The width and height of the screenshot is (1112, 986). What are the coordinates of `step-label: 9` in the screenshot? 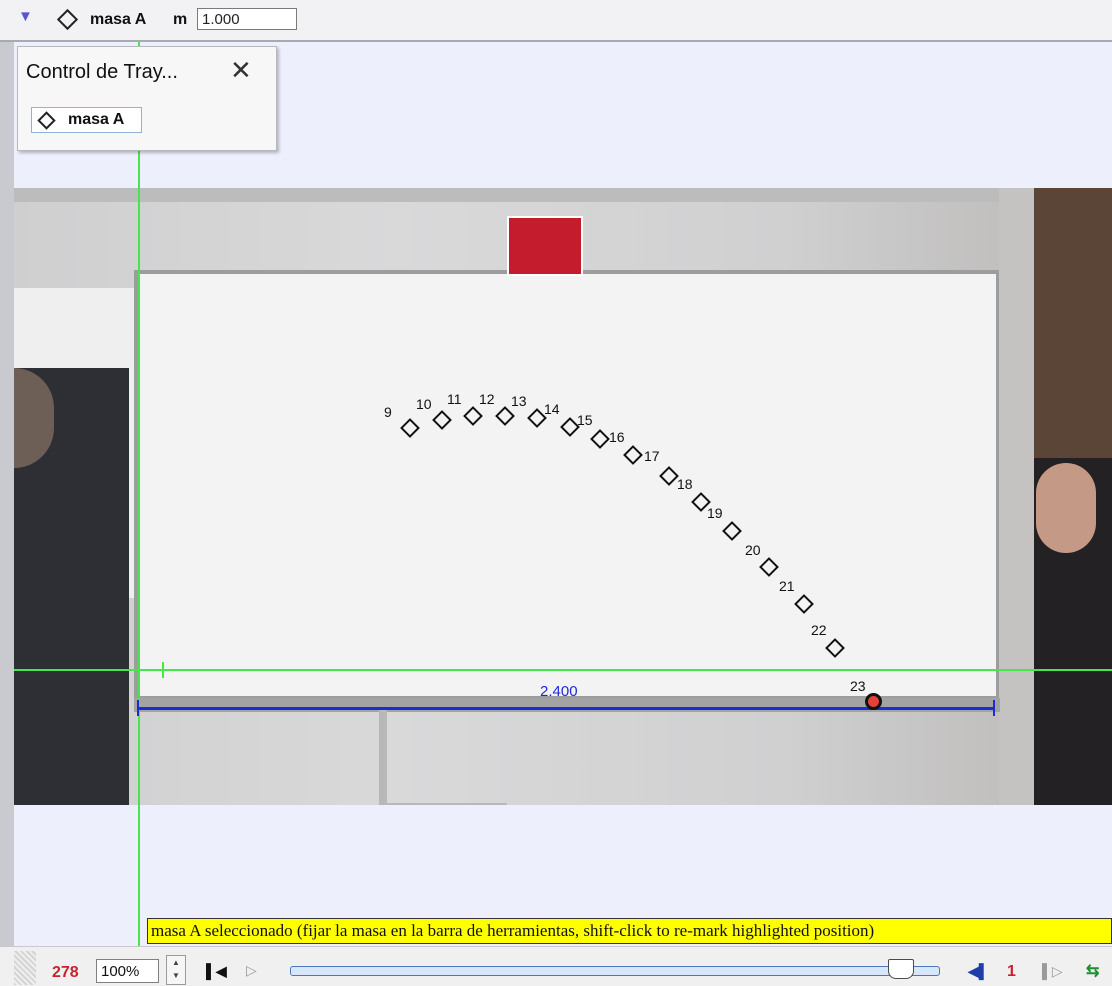 It's located at (388, 412).